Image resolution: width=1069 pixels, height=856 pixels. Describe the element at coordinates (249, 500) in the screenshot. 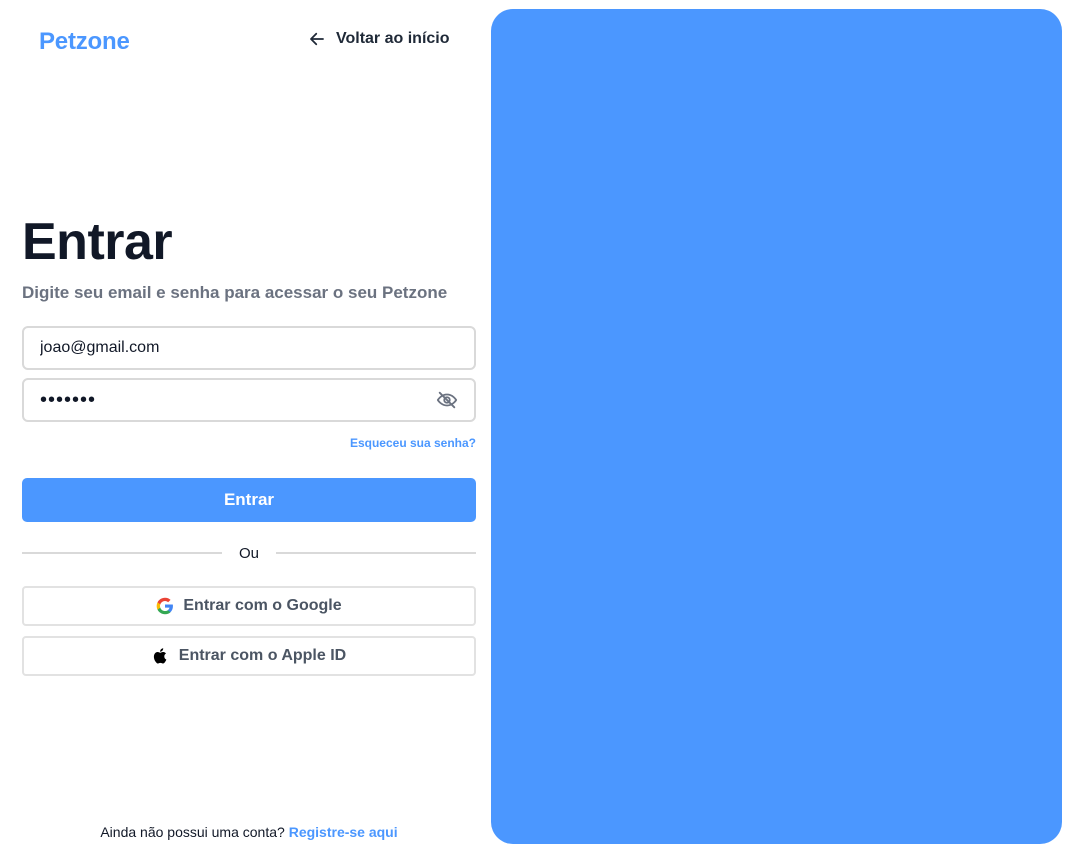

I see `submit-login-button: Entrar` at that location.